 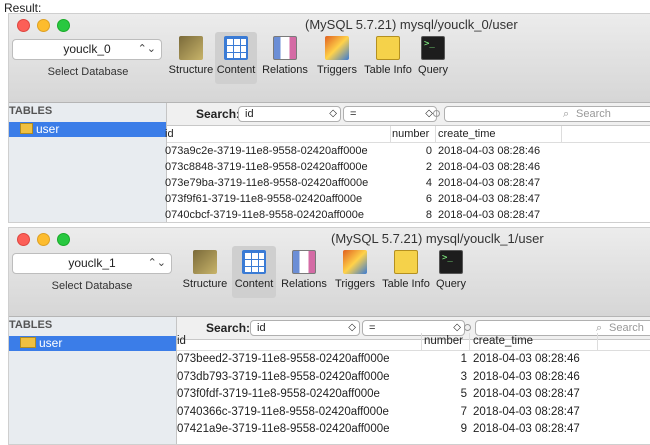 What do you see at coordinates (467, 327) in the screenshot?
I see `filter-status-icon` at bounding box center [467, 327].